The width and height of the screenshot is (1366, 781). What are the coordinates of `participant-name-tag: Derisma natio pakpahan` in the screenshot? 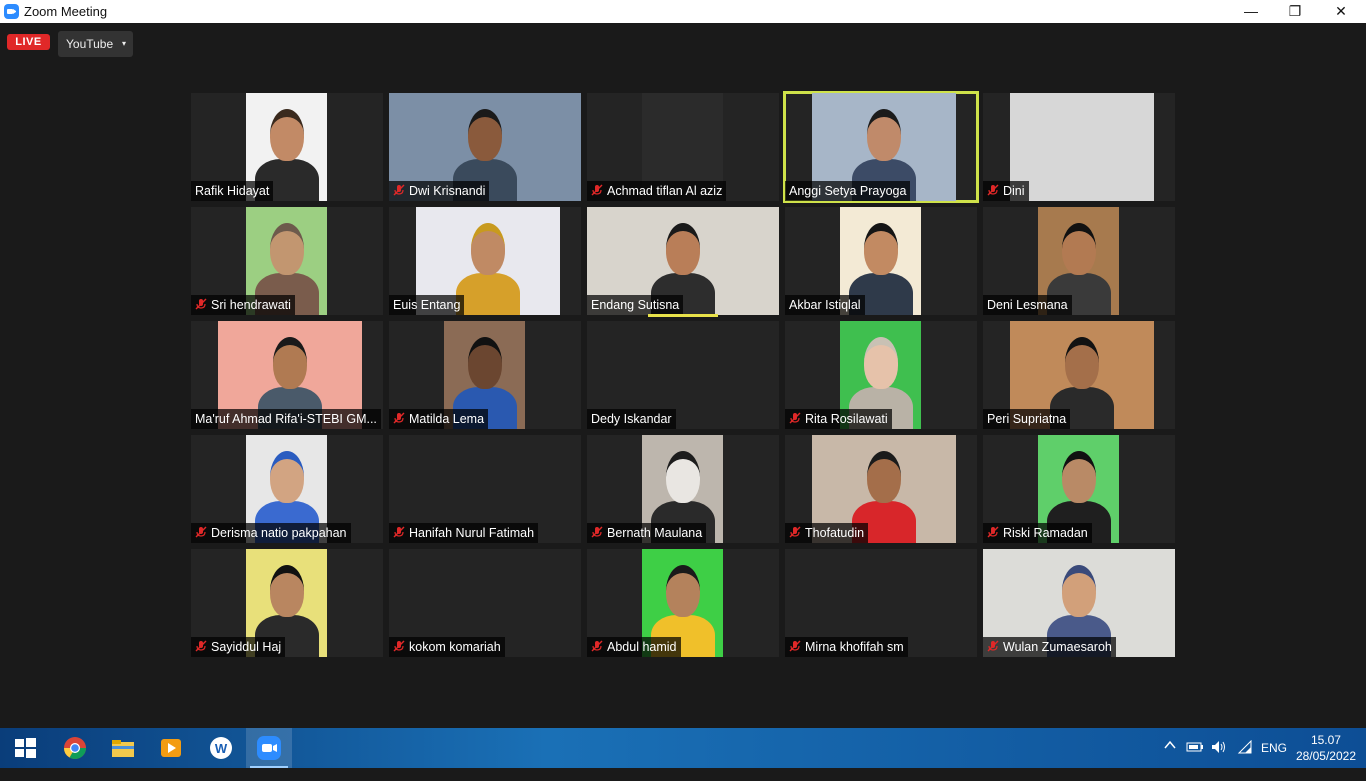 It's located at (271, 533).